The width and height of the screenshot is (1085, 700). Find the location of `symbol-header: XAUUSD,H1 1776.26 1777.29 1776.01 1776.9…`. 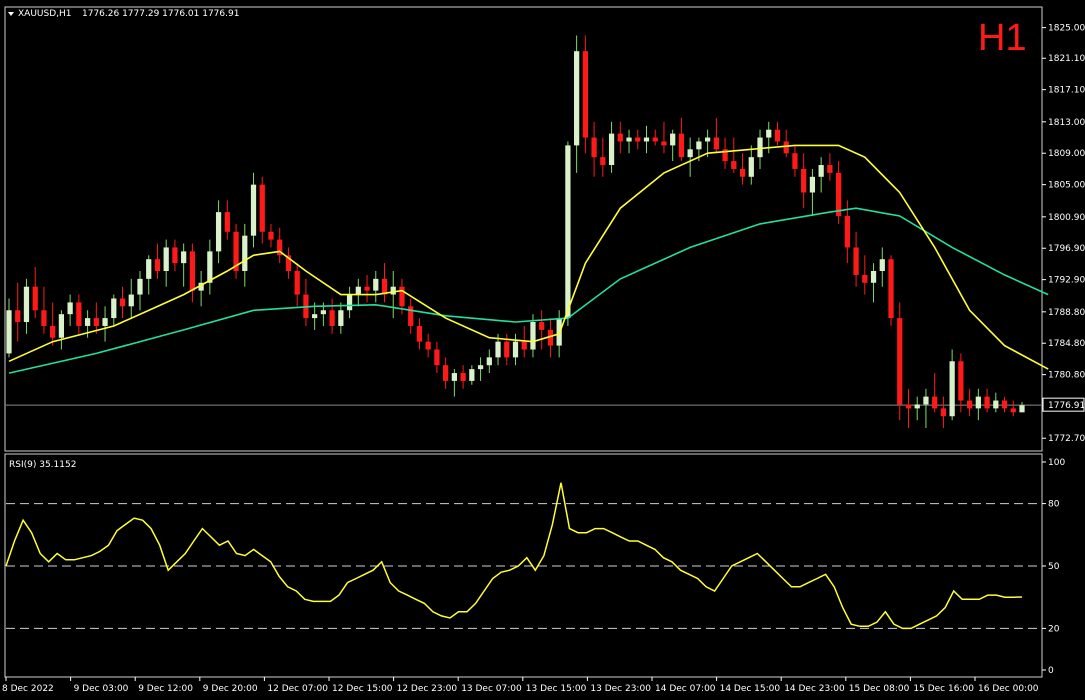

symbol-header: XAUUSD,H1 1776.26 1777.29 1776.01 1776.9… is located at coordinates (123, 14).